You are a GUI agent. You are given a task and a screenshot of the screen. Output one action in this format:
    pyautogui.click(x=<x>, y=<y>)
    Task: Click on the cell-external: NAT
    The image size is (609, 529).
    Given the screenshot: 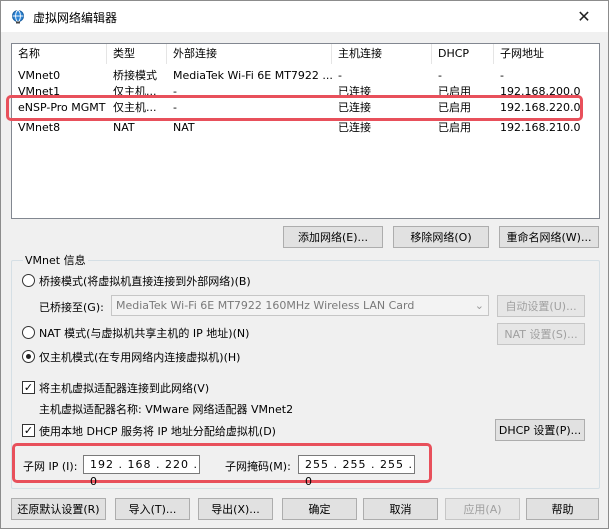 What is the action you would take?
    pyautogui.click(x=184, y=127)
    